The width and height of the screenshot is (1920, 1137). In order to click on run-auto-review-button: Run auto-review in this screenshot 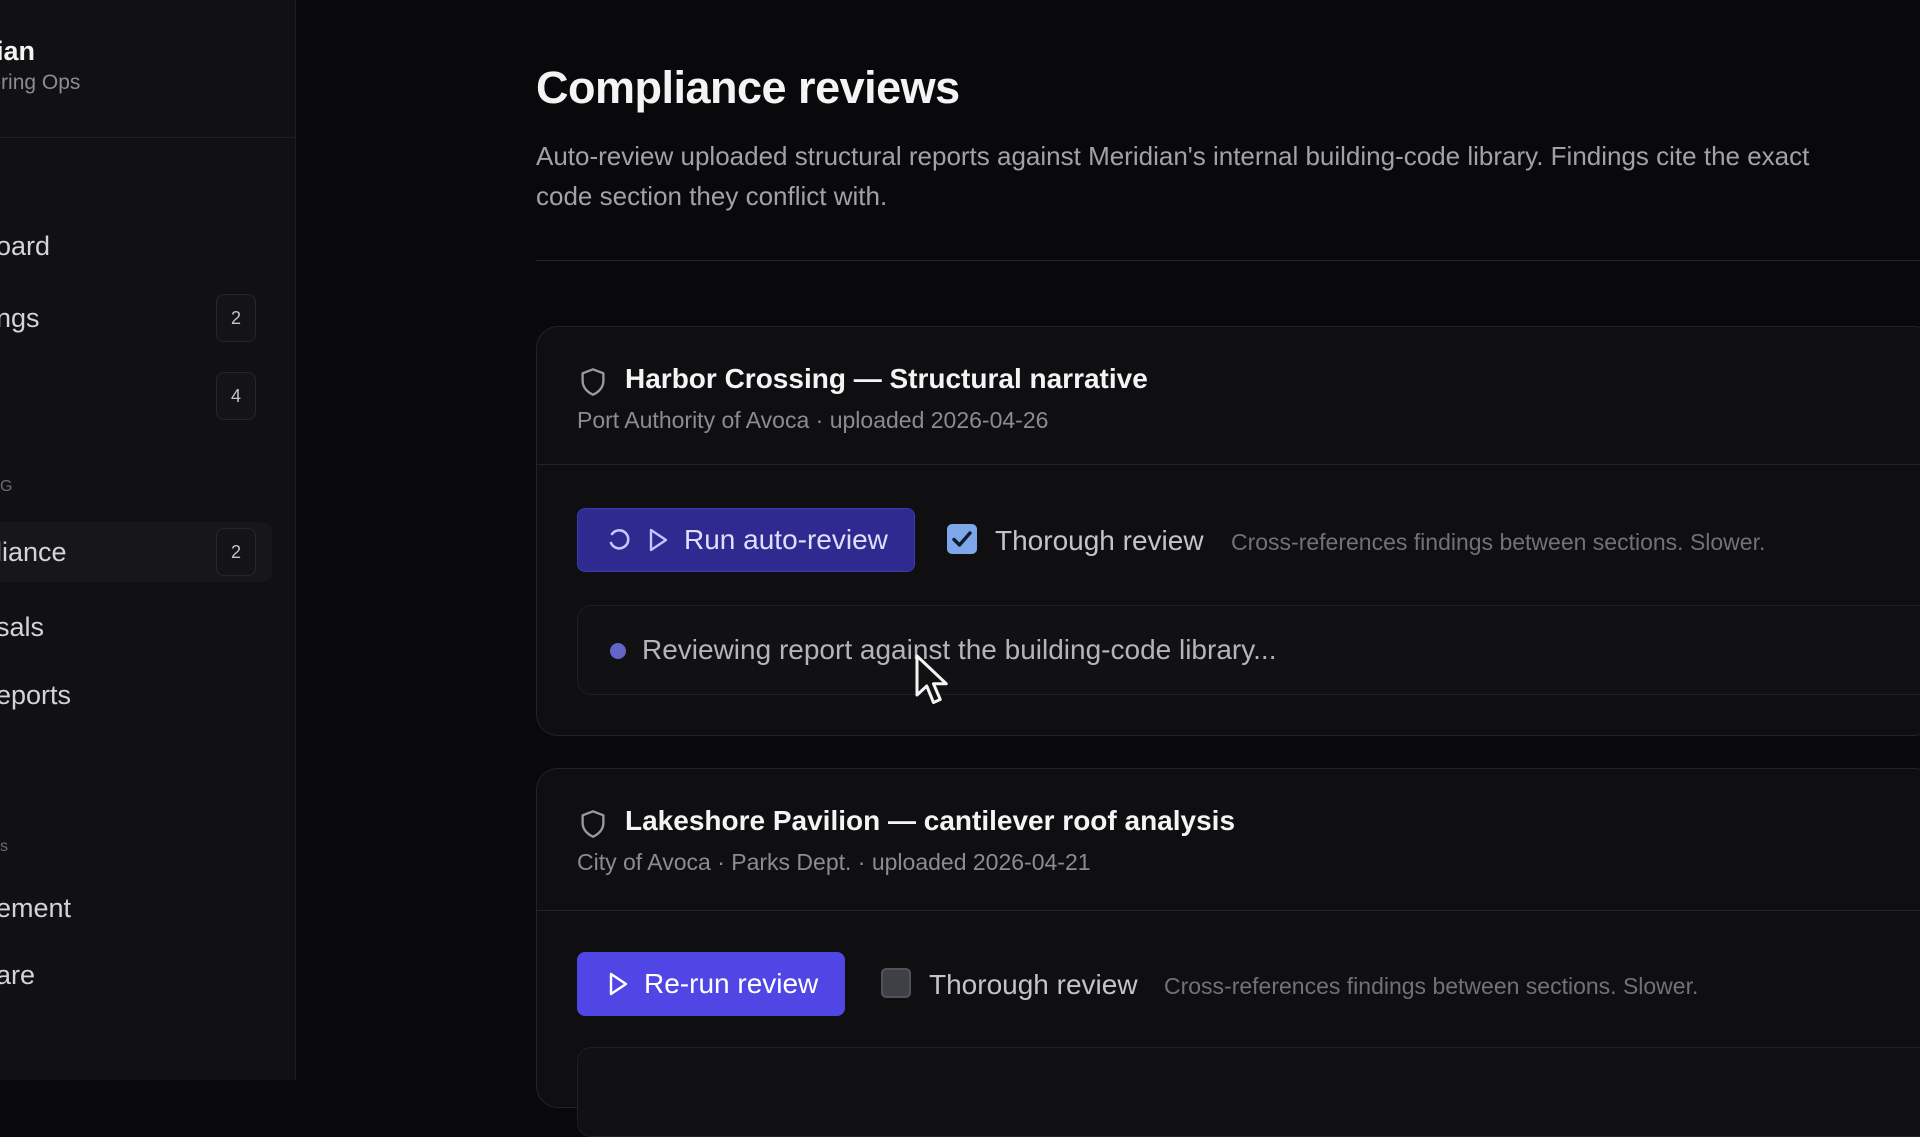, I will do `click(746, 540)`.